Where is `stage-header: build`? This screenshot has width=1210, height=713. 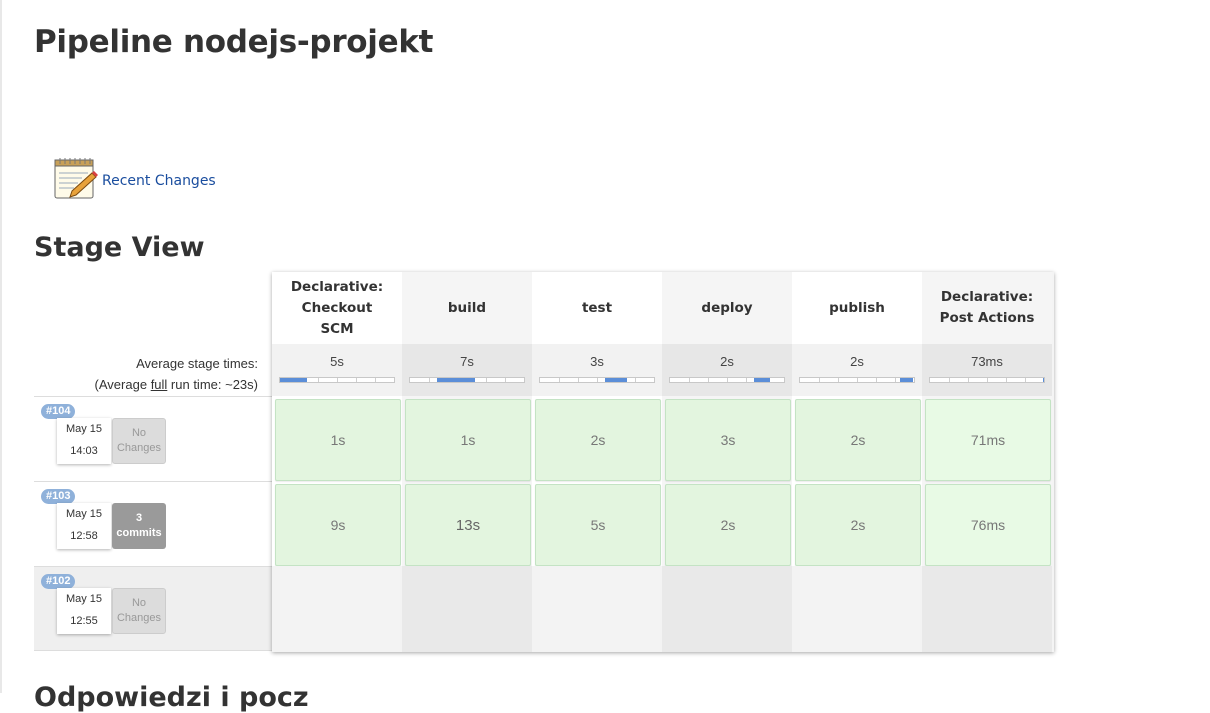
stage-header: build is located at coordinates (467, 308).